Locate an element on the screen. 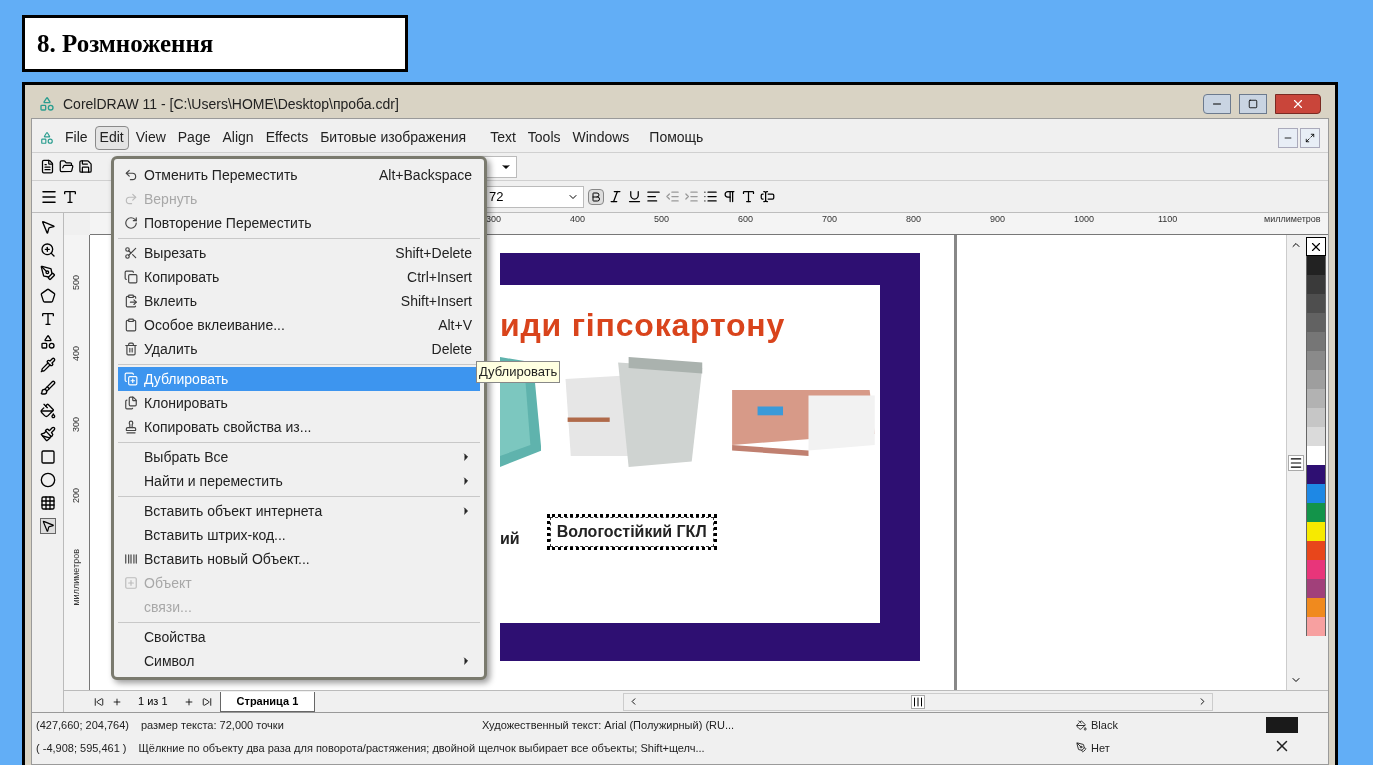 Image resolution: width=1373 pixels, height=765 pixels. menu-item: Особое вклеивание... Alt+V is located at coordinates (299, 325).